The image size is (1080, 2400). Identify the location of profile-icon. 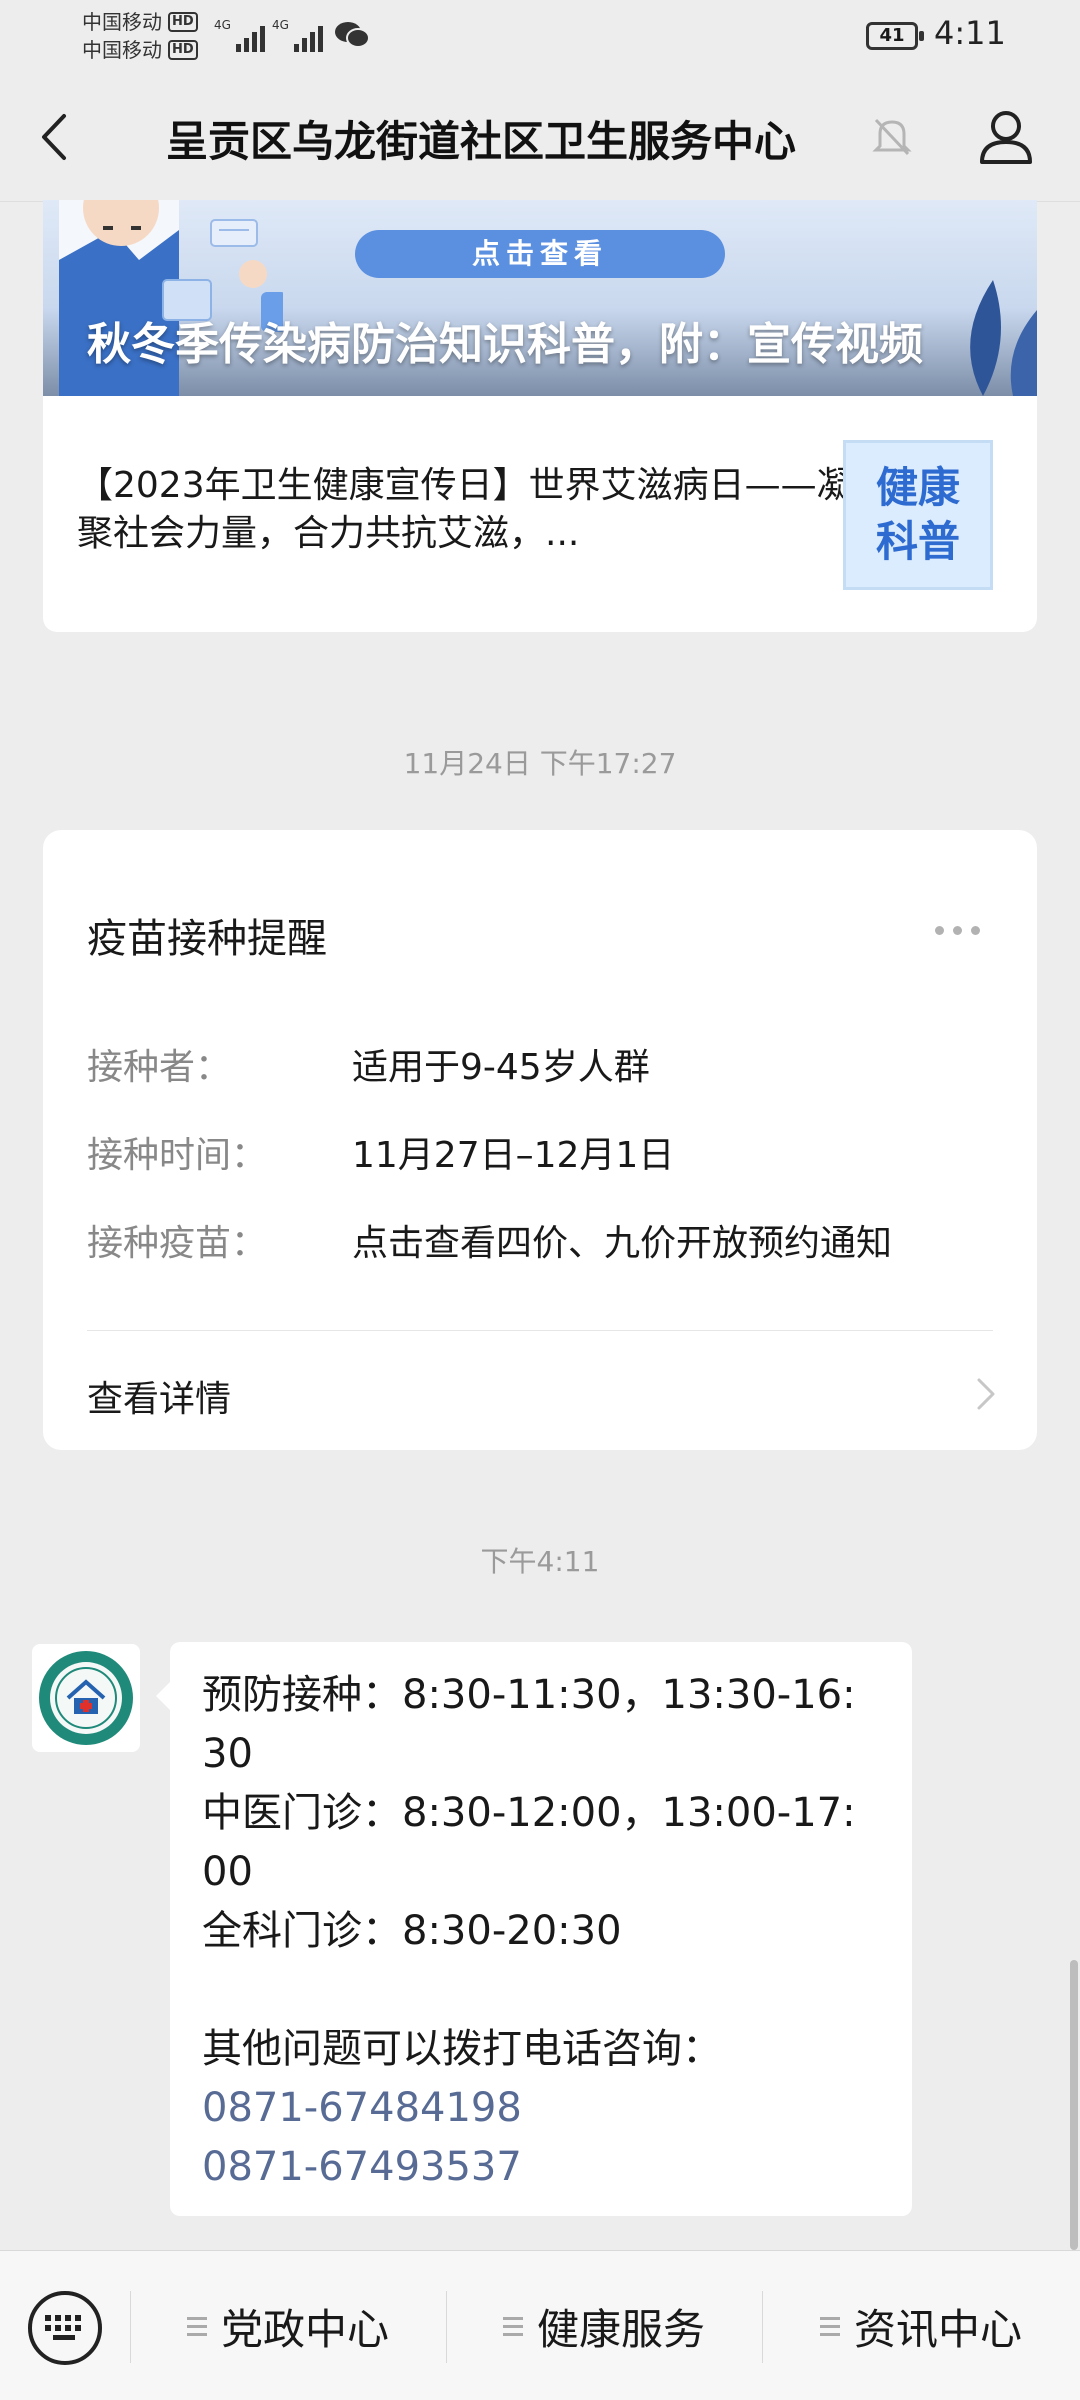
(1006, 136).